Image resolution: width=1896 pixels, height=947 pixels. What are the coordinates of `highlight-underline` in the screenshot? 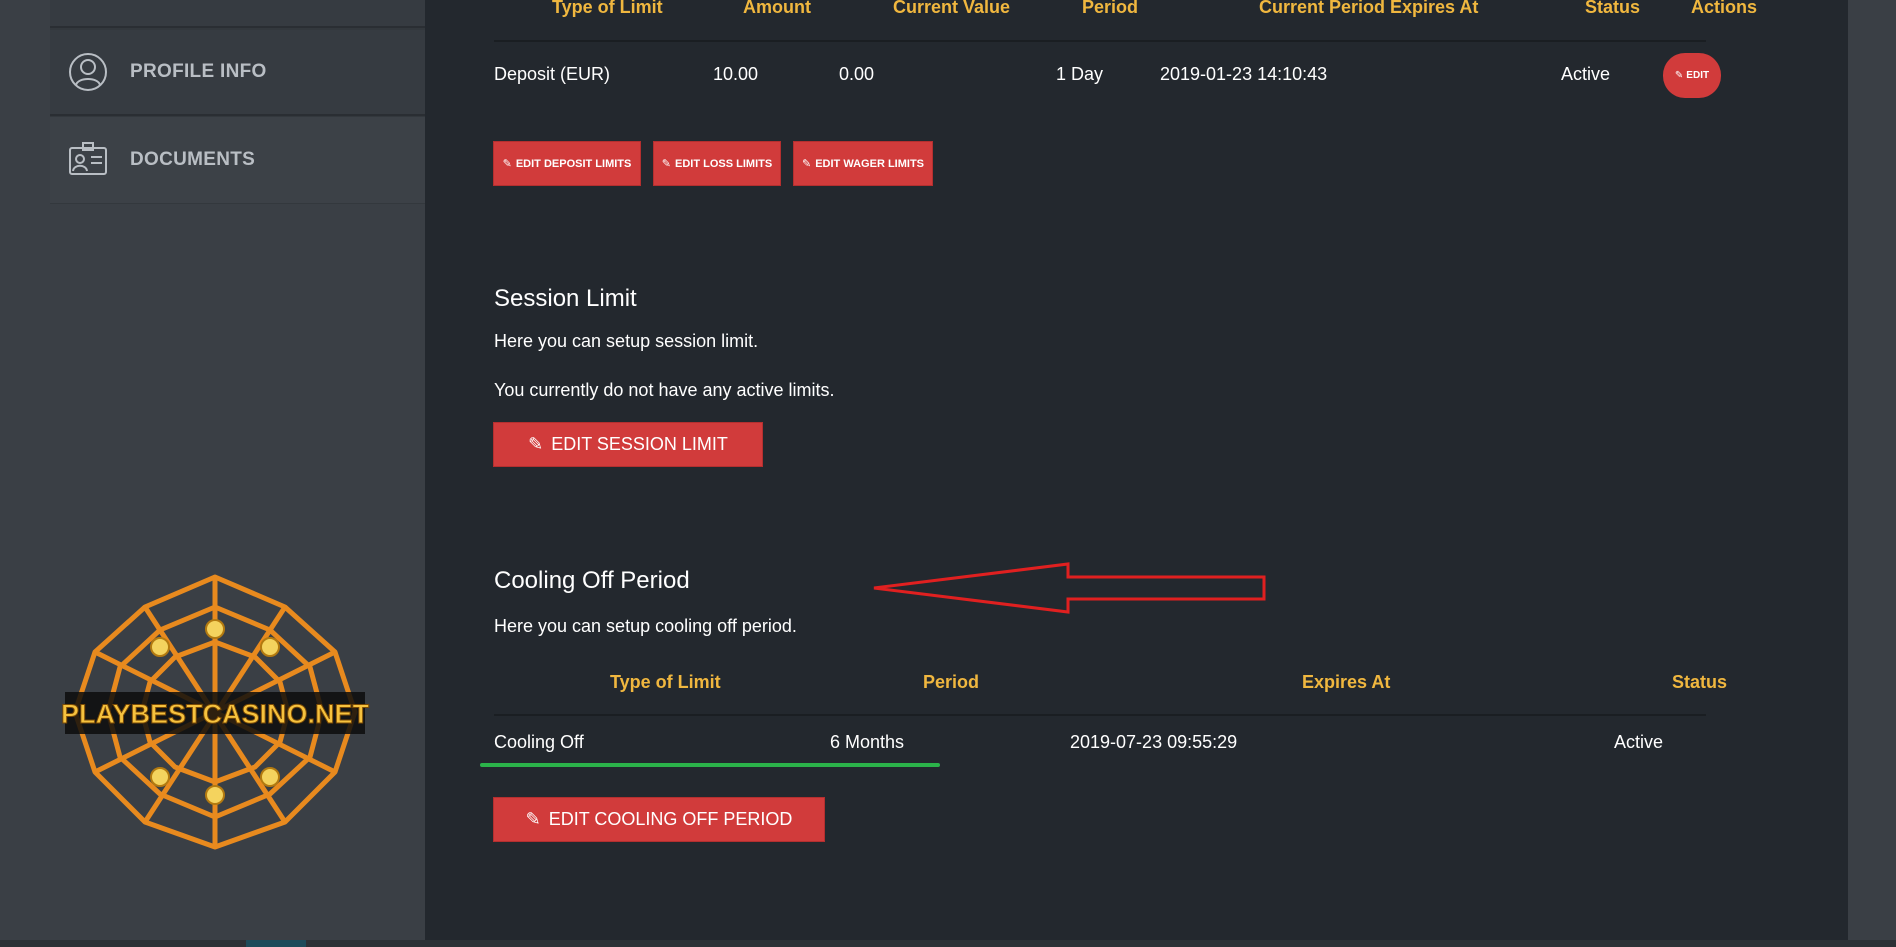 It's located at (710, 765).